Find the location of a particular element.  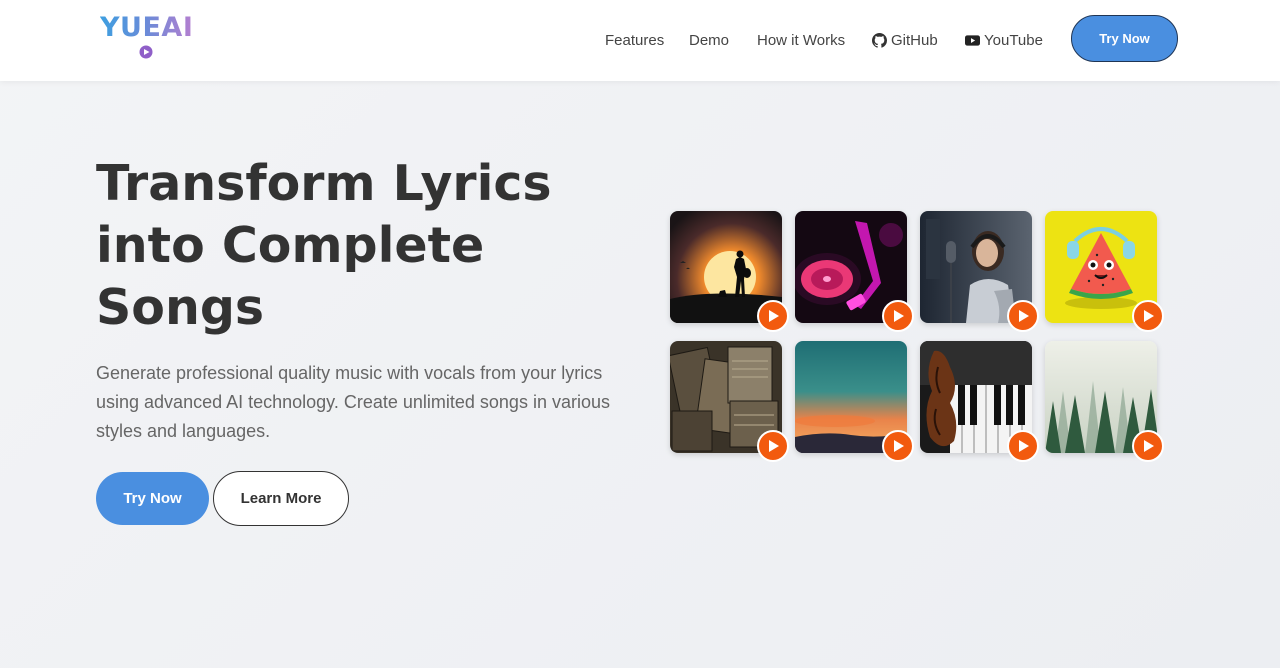

brand-logo: YUEAI is located at coordinates (147, 37).